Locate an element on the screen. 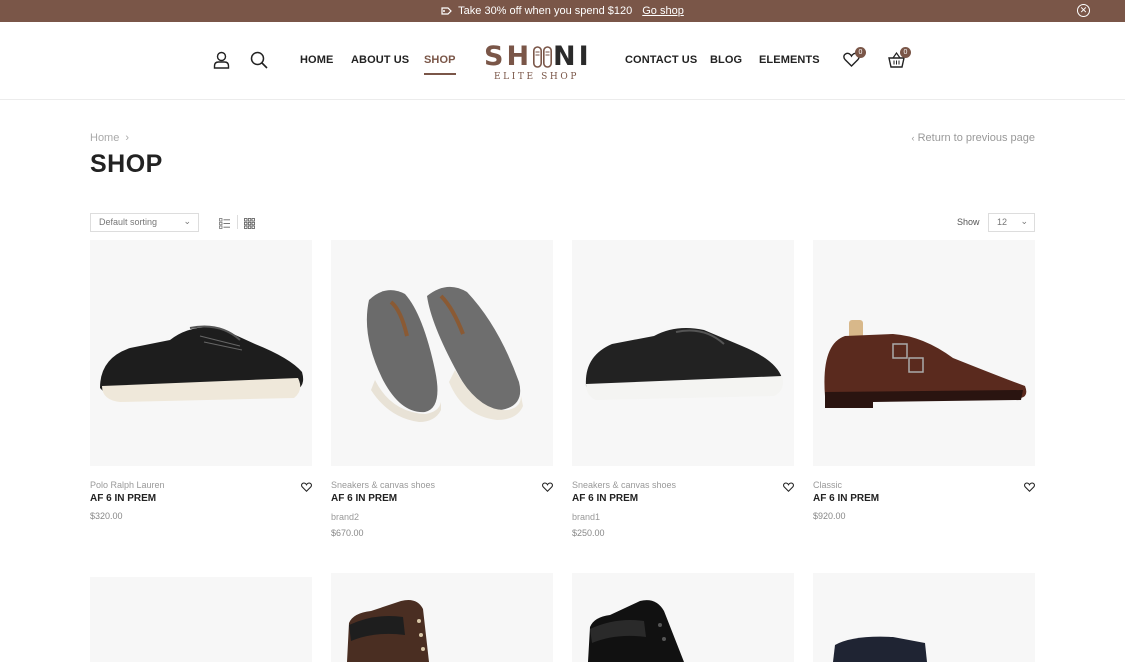 This screenshot has height=662, width=1125. logo-wordmark: SH NI is located at coordinates (538, 56).